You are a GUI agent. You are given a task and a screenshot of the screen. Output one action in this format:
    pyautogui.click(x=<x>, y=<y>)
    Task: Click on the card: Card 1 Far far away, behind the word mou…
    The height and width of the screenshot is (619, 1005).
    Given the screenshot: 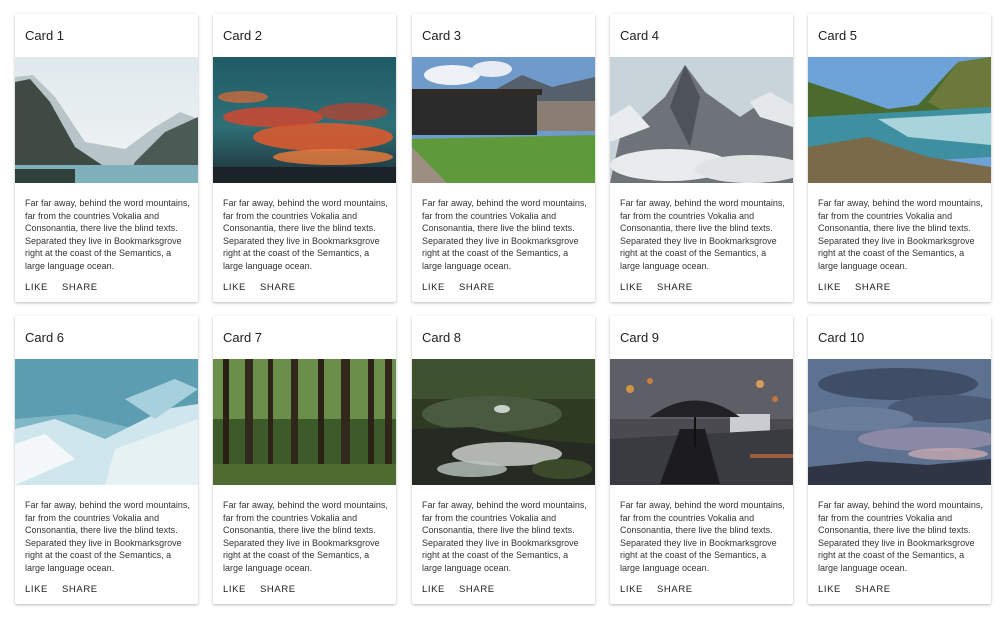 What is the action you would take?
    pyautogui.click(x=106, y=158)
    